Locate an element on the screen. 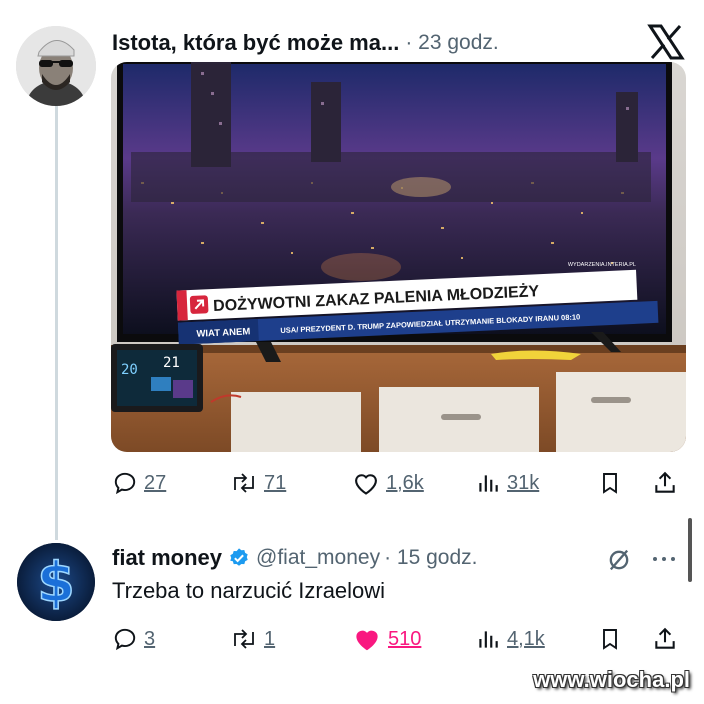 The width and height of the screenshot is (704, 704). author-handle: @fiat_money is located at coordinates (318, 558).